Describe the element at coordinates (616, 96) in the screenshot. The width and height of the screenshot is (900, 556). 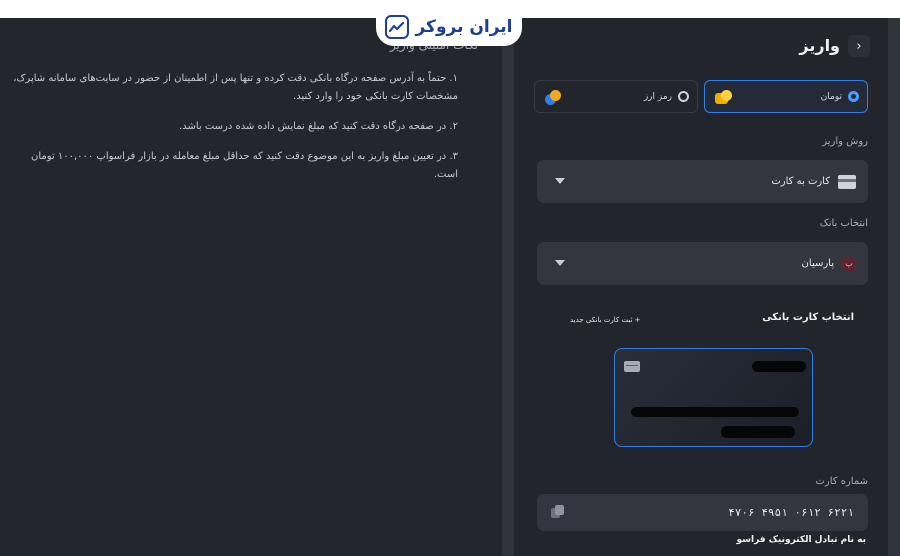
I see `tab-crypto: رمز ارز` at that location.